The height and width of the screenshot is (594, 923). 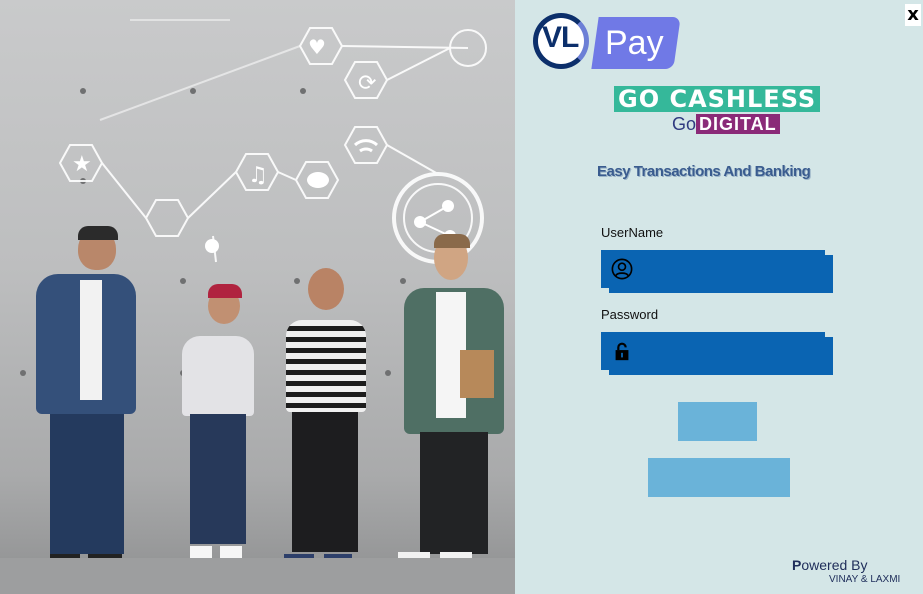 I want to click on logo-pay-text: Pay, so click(x=634, y=43).